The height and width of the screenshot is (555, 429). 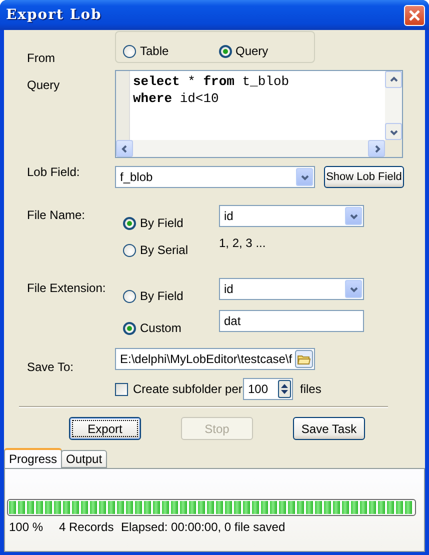 I want to click on records-text: 4 Records, so click(x=87, y=527).